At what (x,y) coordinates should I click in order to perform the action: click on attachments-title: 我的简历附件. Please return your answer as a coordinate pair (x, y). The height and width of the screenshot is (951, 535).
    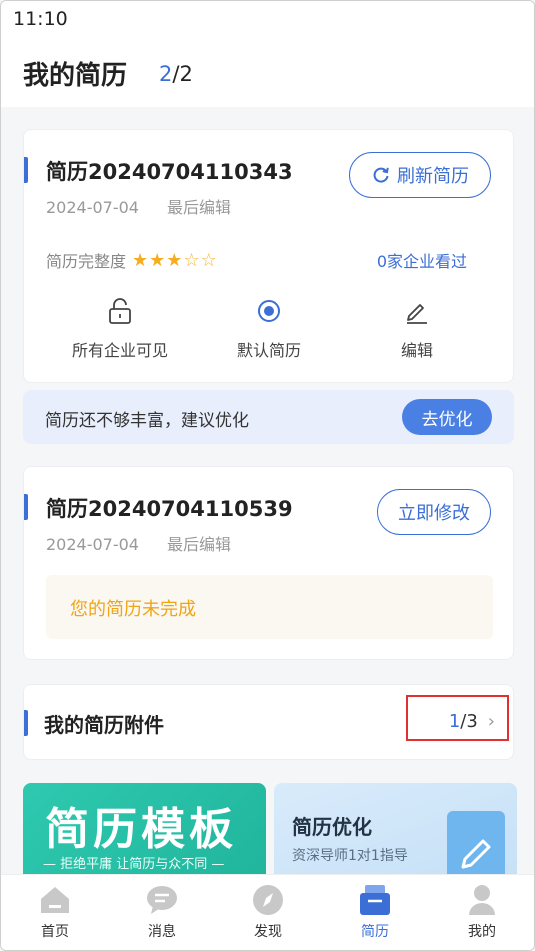
    Looking at the image, I should click on (104, 725).